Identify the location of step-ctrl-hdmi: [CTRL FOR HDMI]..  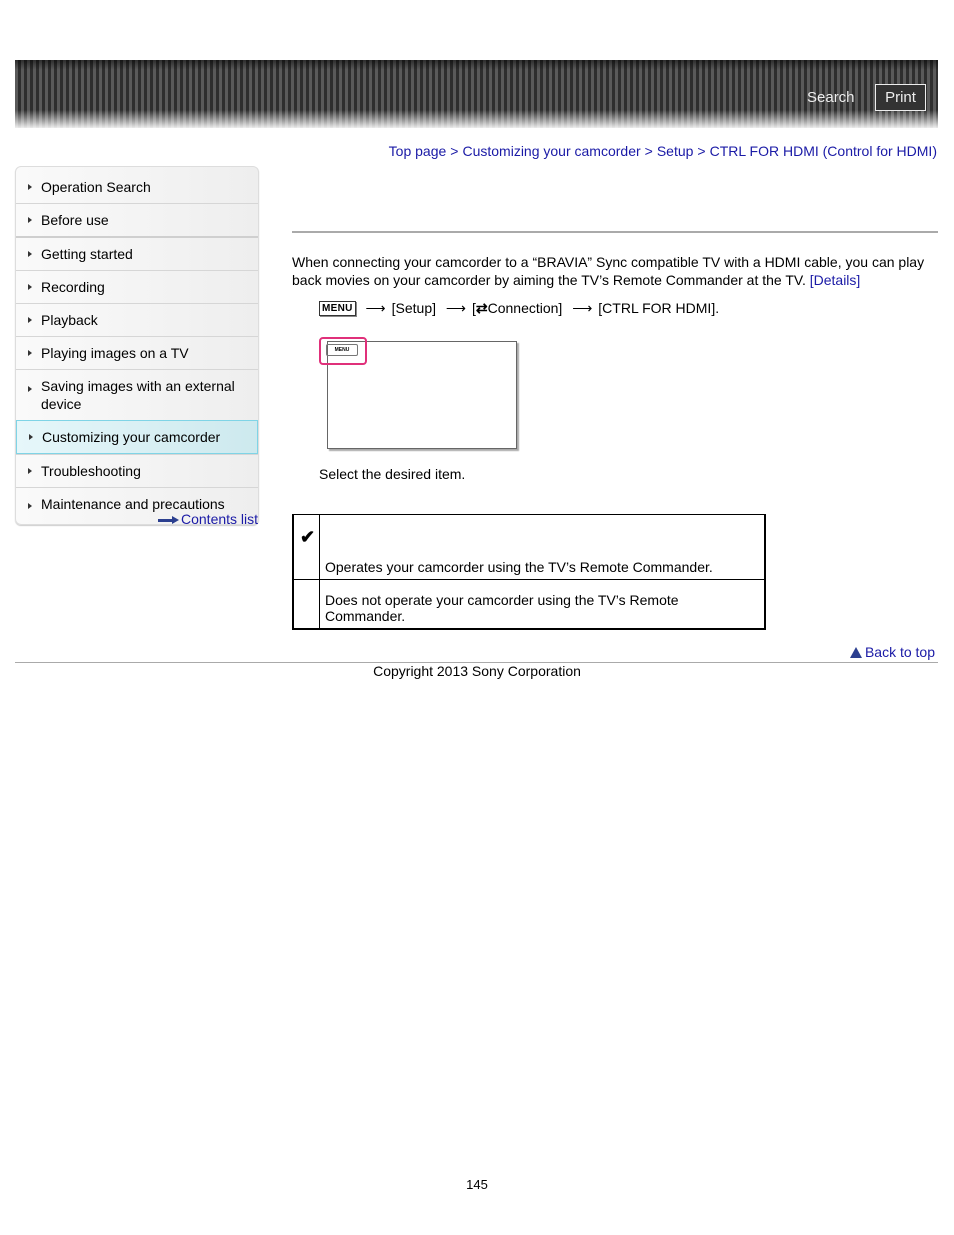
(659, 308).